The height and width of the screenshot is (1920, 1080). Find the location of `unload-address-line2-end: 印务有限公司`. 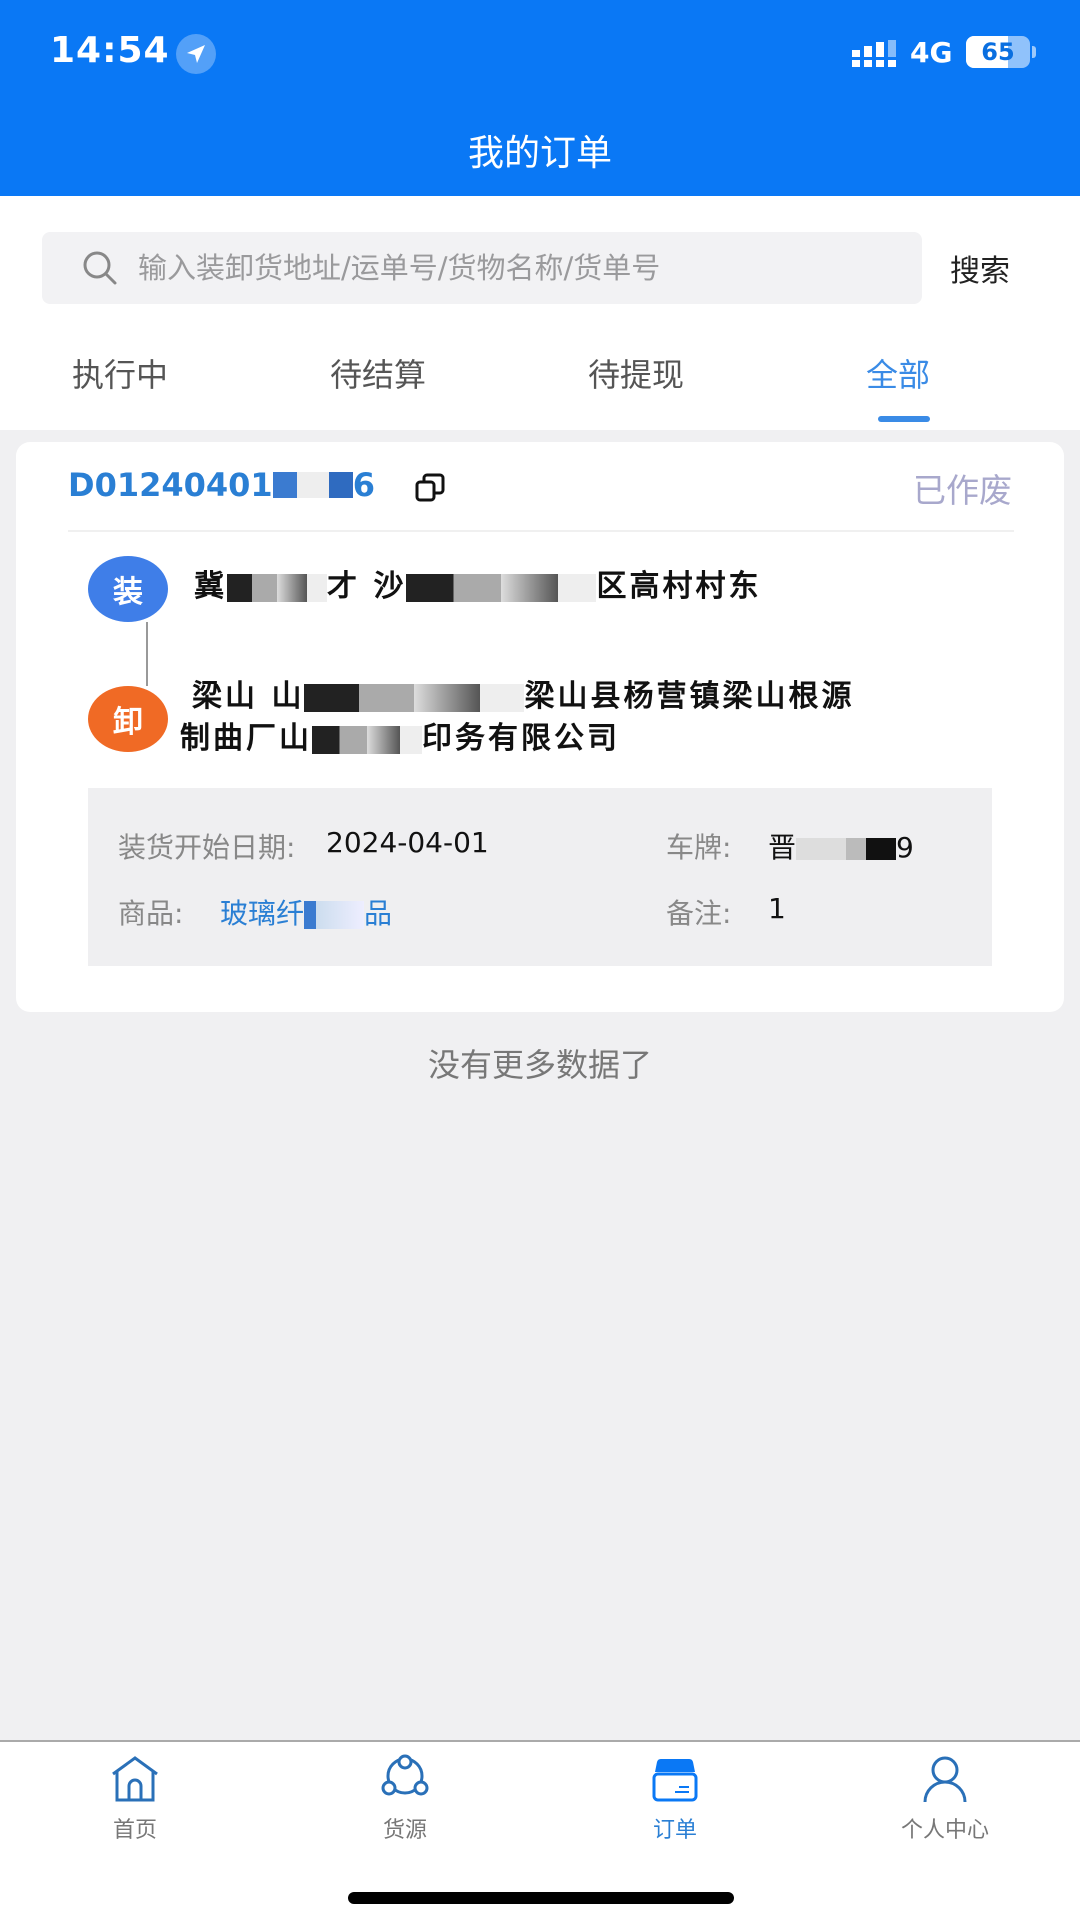

unload-address-line2-end: 印务有限公司 is located at coordinates (521, 738).